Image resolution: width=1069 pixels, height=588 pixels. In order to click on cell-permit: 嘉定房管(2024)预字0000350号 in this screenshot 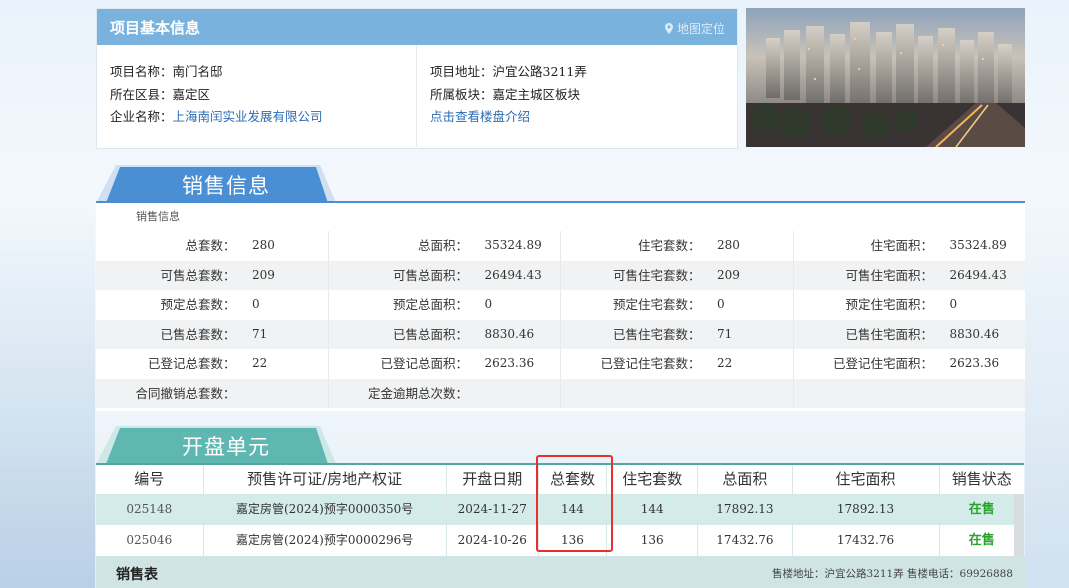, I will do `click(325, 509)`.